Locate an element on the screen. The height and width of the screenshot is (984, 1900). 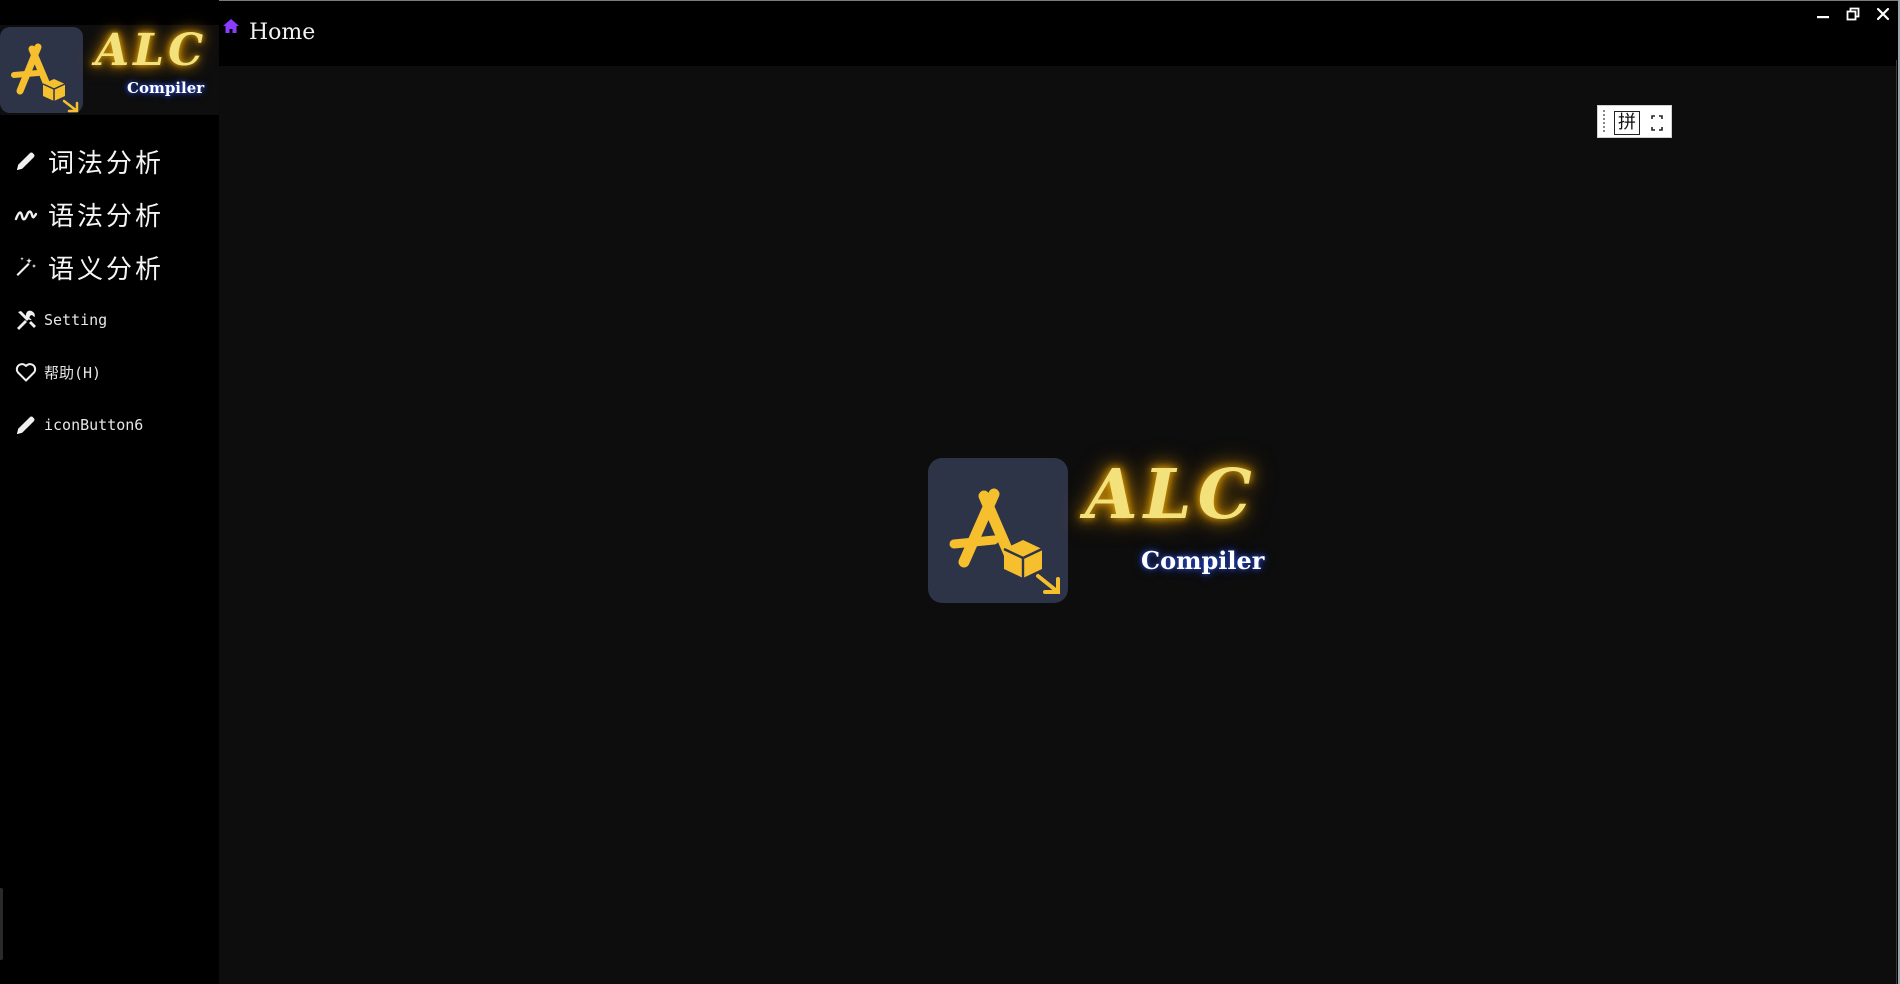
sidebar-item-lexical-analysis: 词法分析 is located at coordinates (109, 161).